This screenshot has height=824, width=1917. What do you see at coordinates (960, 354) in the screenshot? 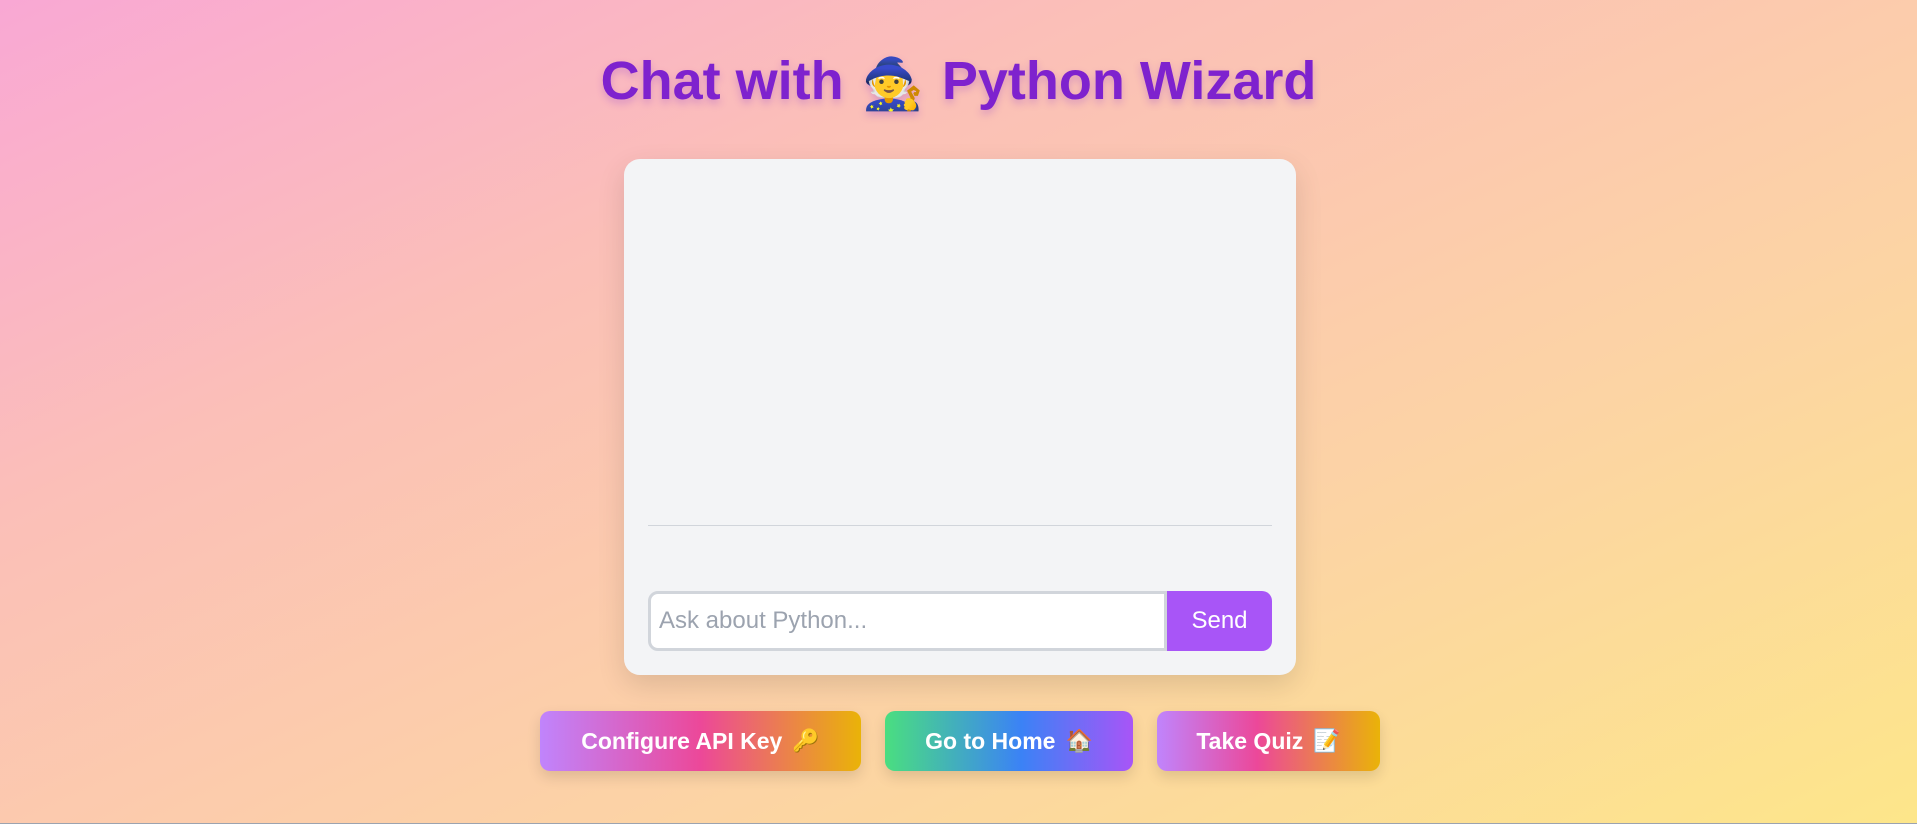
I see `chat-messages-area` at bounding box center [960, 354].